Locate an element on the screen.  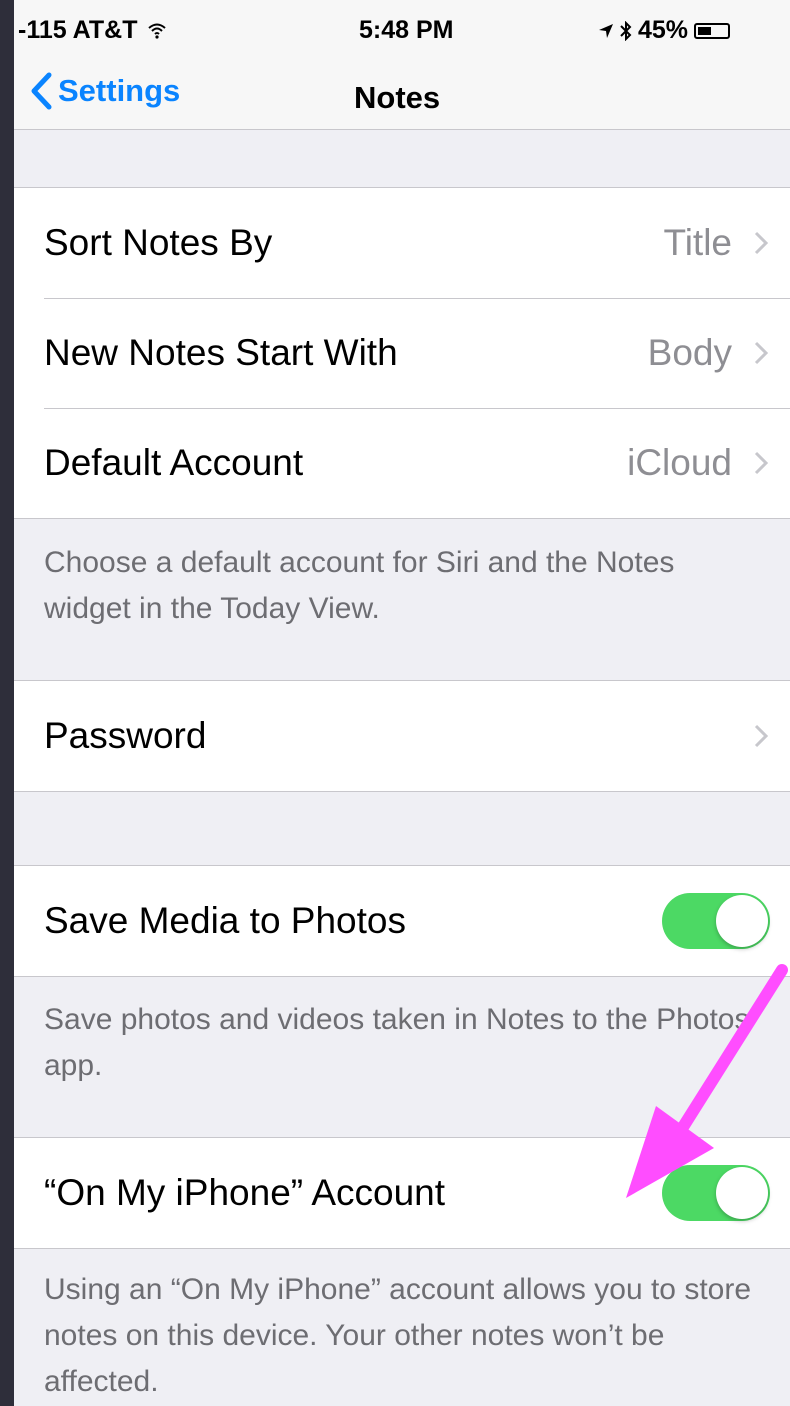
row-title: Default Account is located at coordinates (174, 462).